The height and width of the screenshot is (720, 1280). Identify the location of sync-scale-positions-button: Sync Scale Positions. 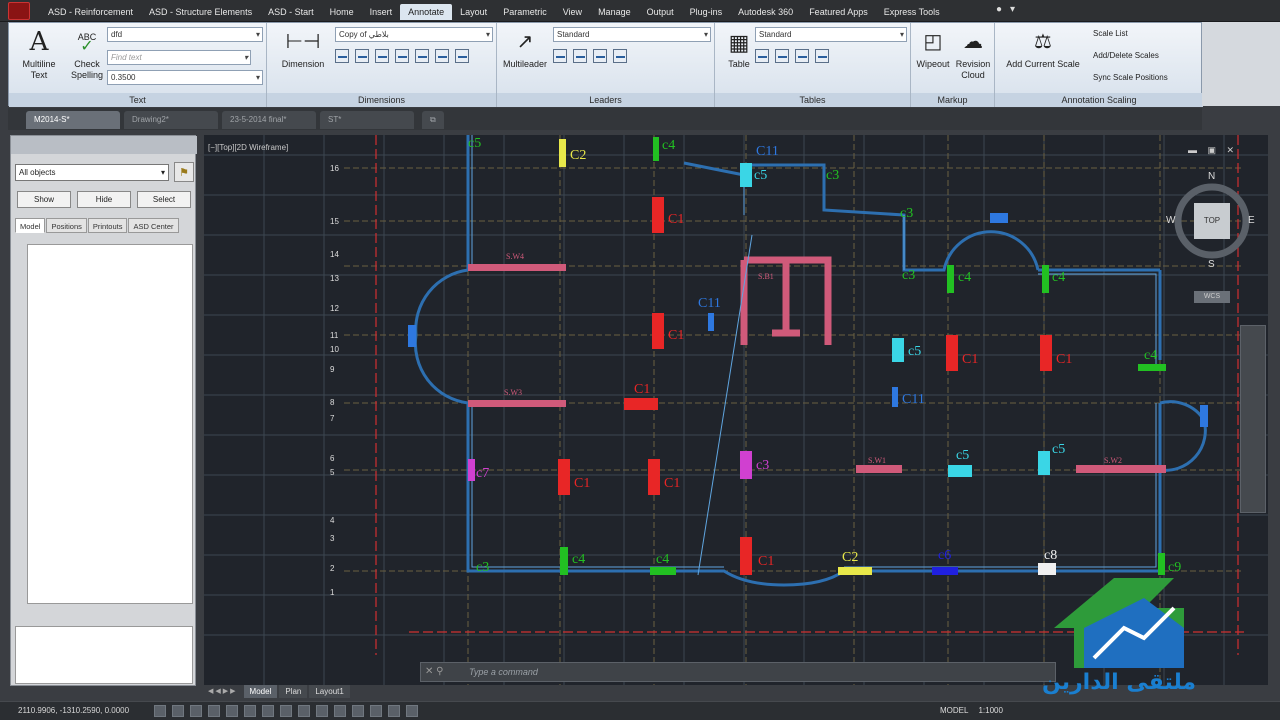
(1130, 77).